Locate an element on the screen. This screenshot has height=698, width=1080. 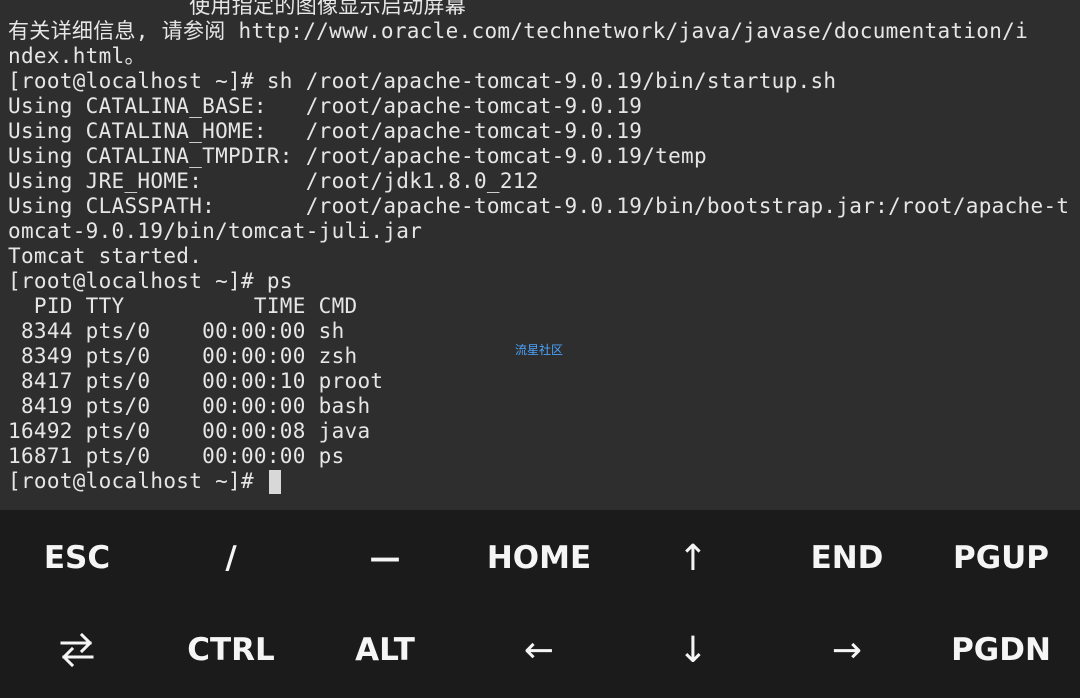
pgup-key: PGUP is located at coordinates (1001, 558).